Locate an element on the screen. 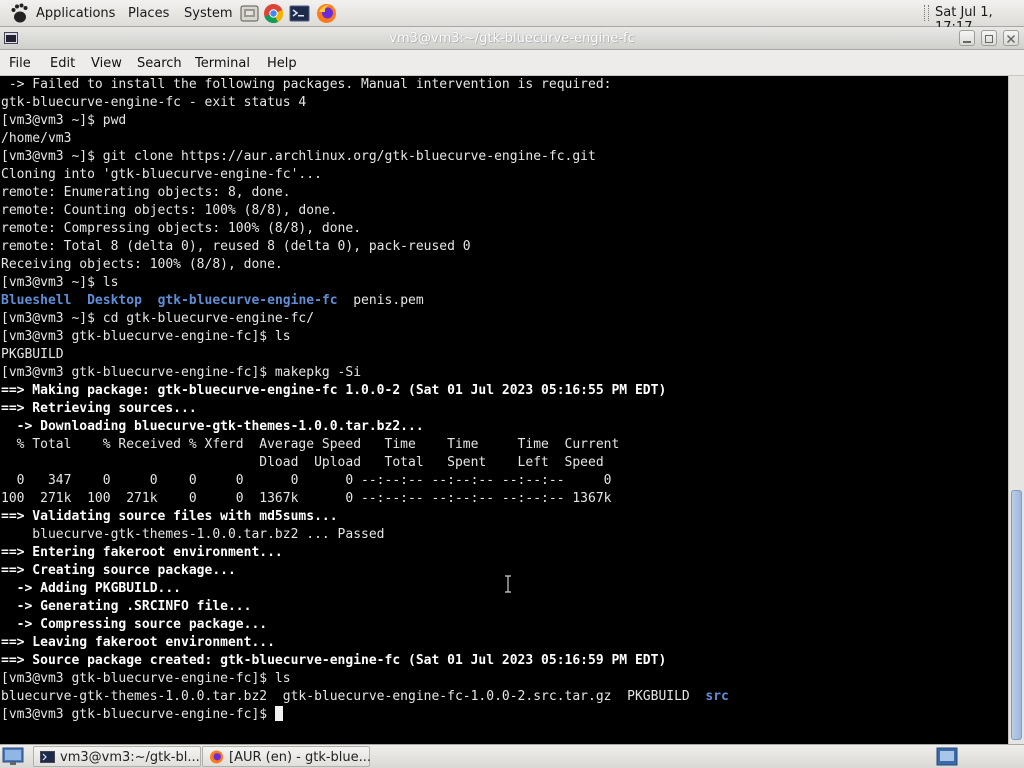 The height and width of the screenshot is (768, 1024). scrollbar-thumb is located at coordinates (1016, 615).